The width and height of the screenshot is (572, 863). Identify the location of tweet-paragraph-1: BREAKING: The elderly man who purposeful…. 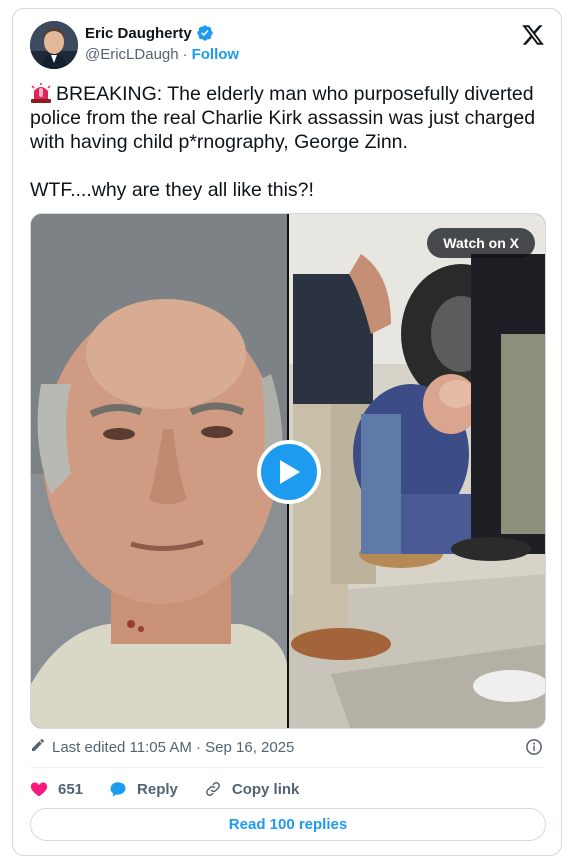
(290, 118).